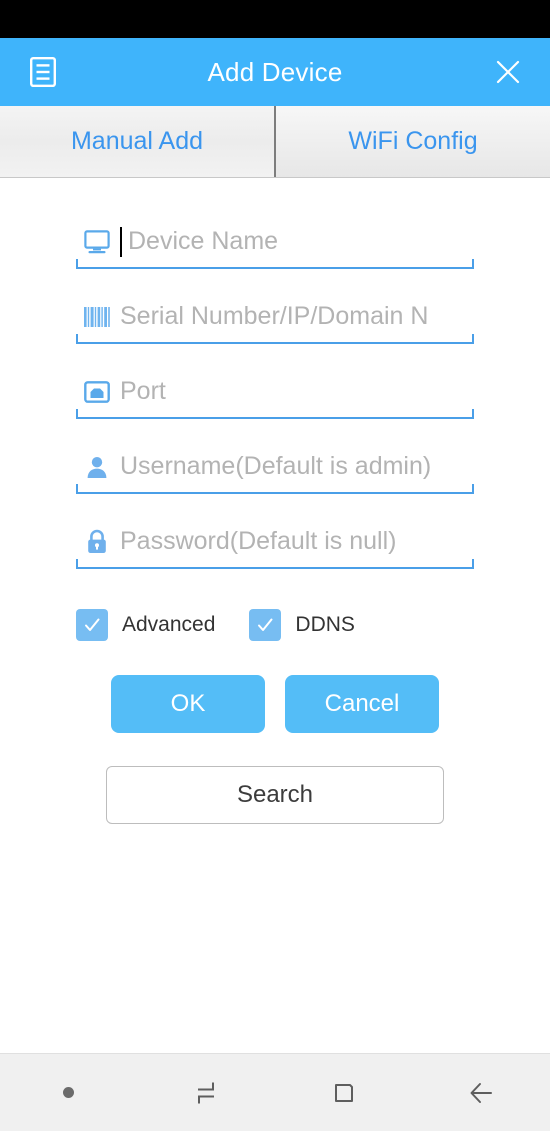 The image size is (550, 1131). Describe the element at coordinates (508, 72) in the screenshot. I see `close-icon` at that location.